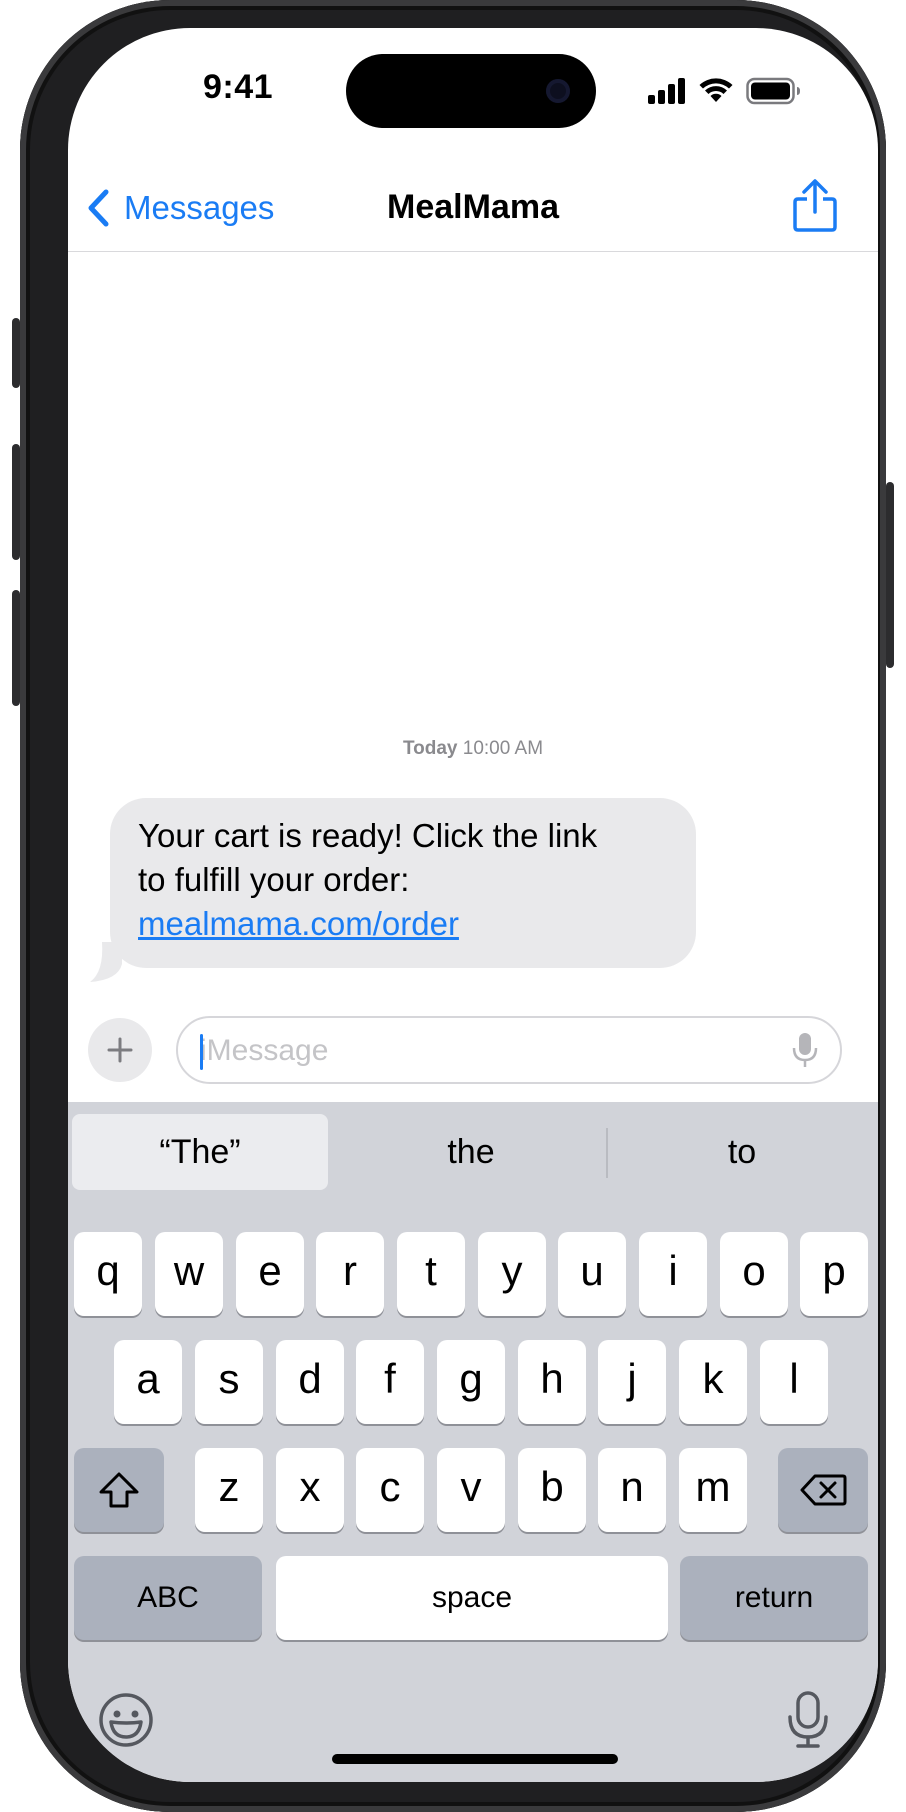 Image resolution: width=906 pixels, height=1812 pixels. Describe the element at coordinates (773, 91) in the screenshot. I see `battery-icon` at that location.